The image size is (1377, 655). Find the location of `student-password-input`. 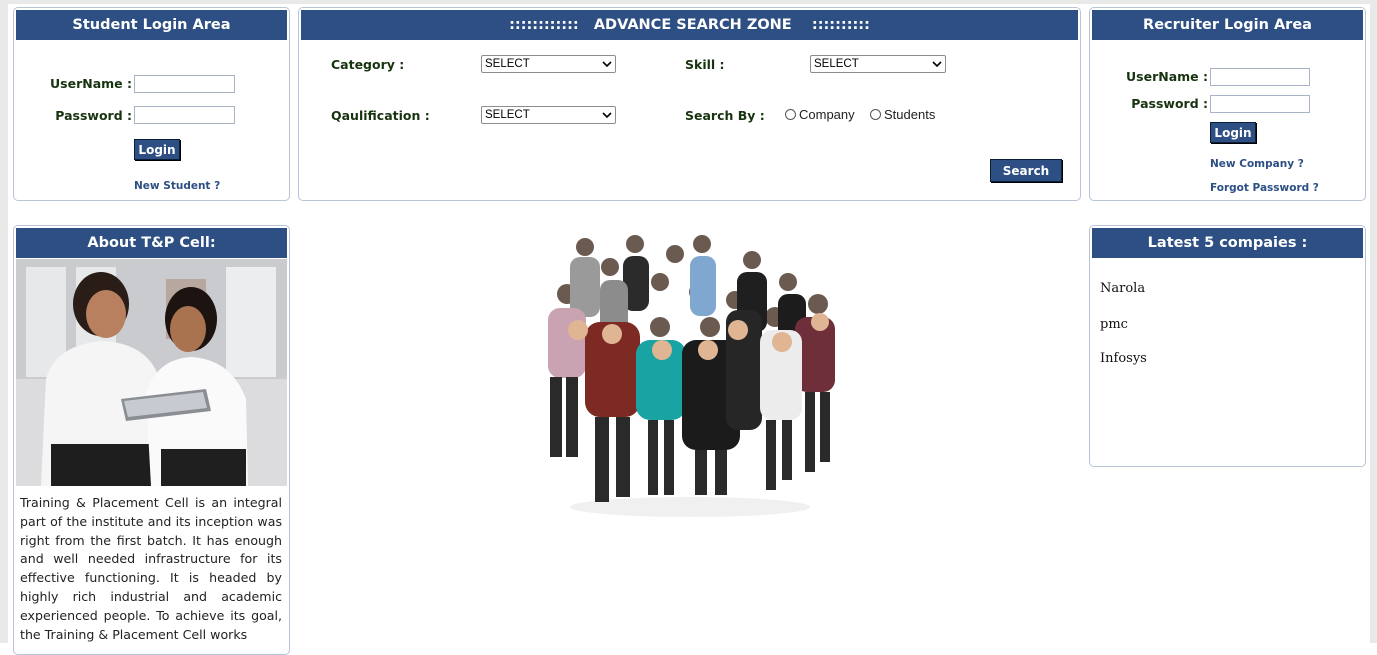

student-password-input is located at coordinates (184, 115).